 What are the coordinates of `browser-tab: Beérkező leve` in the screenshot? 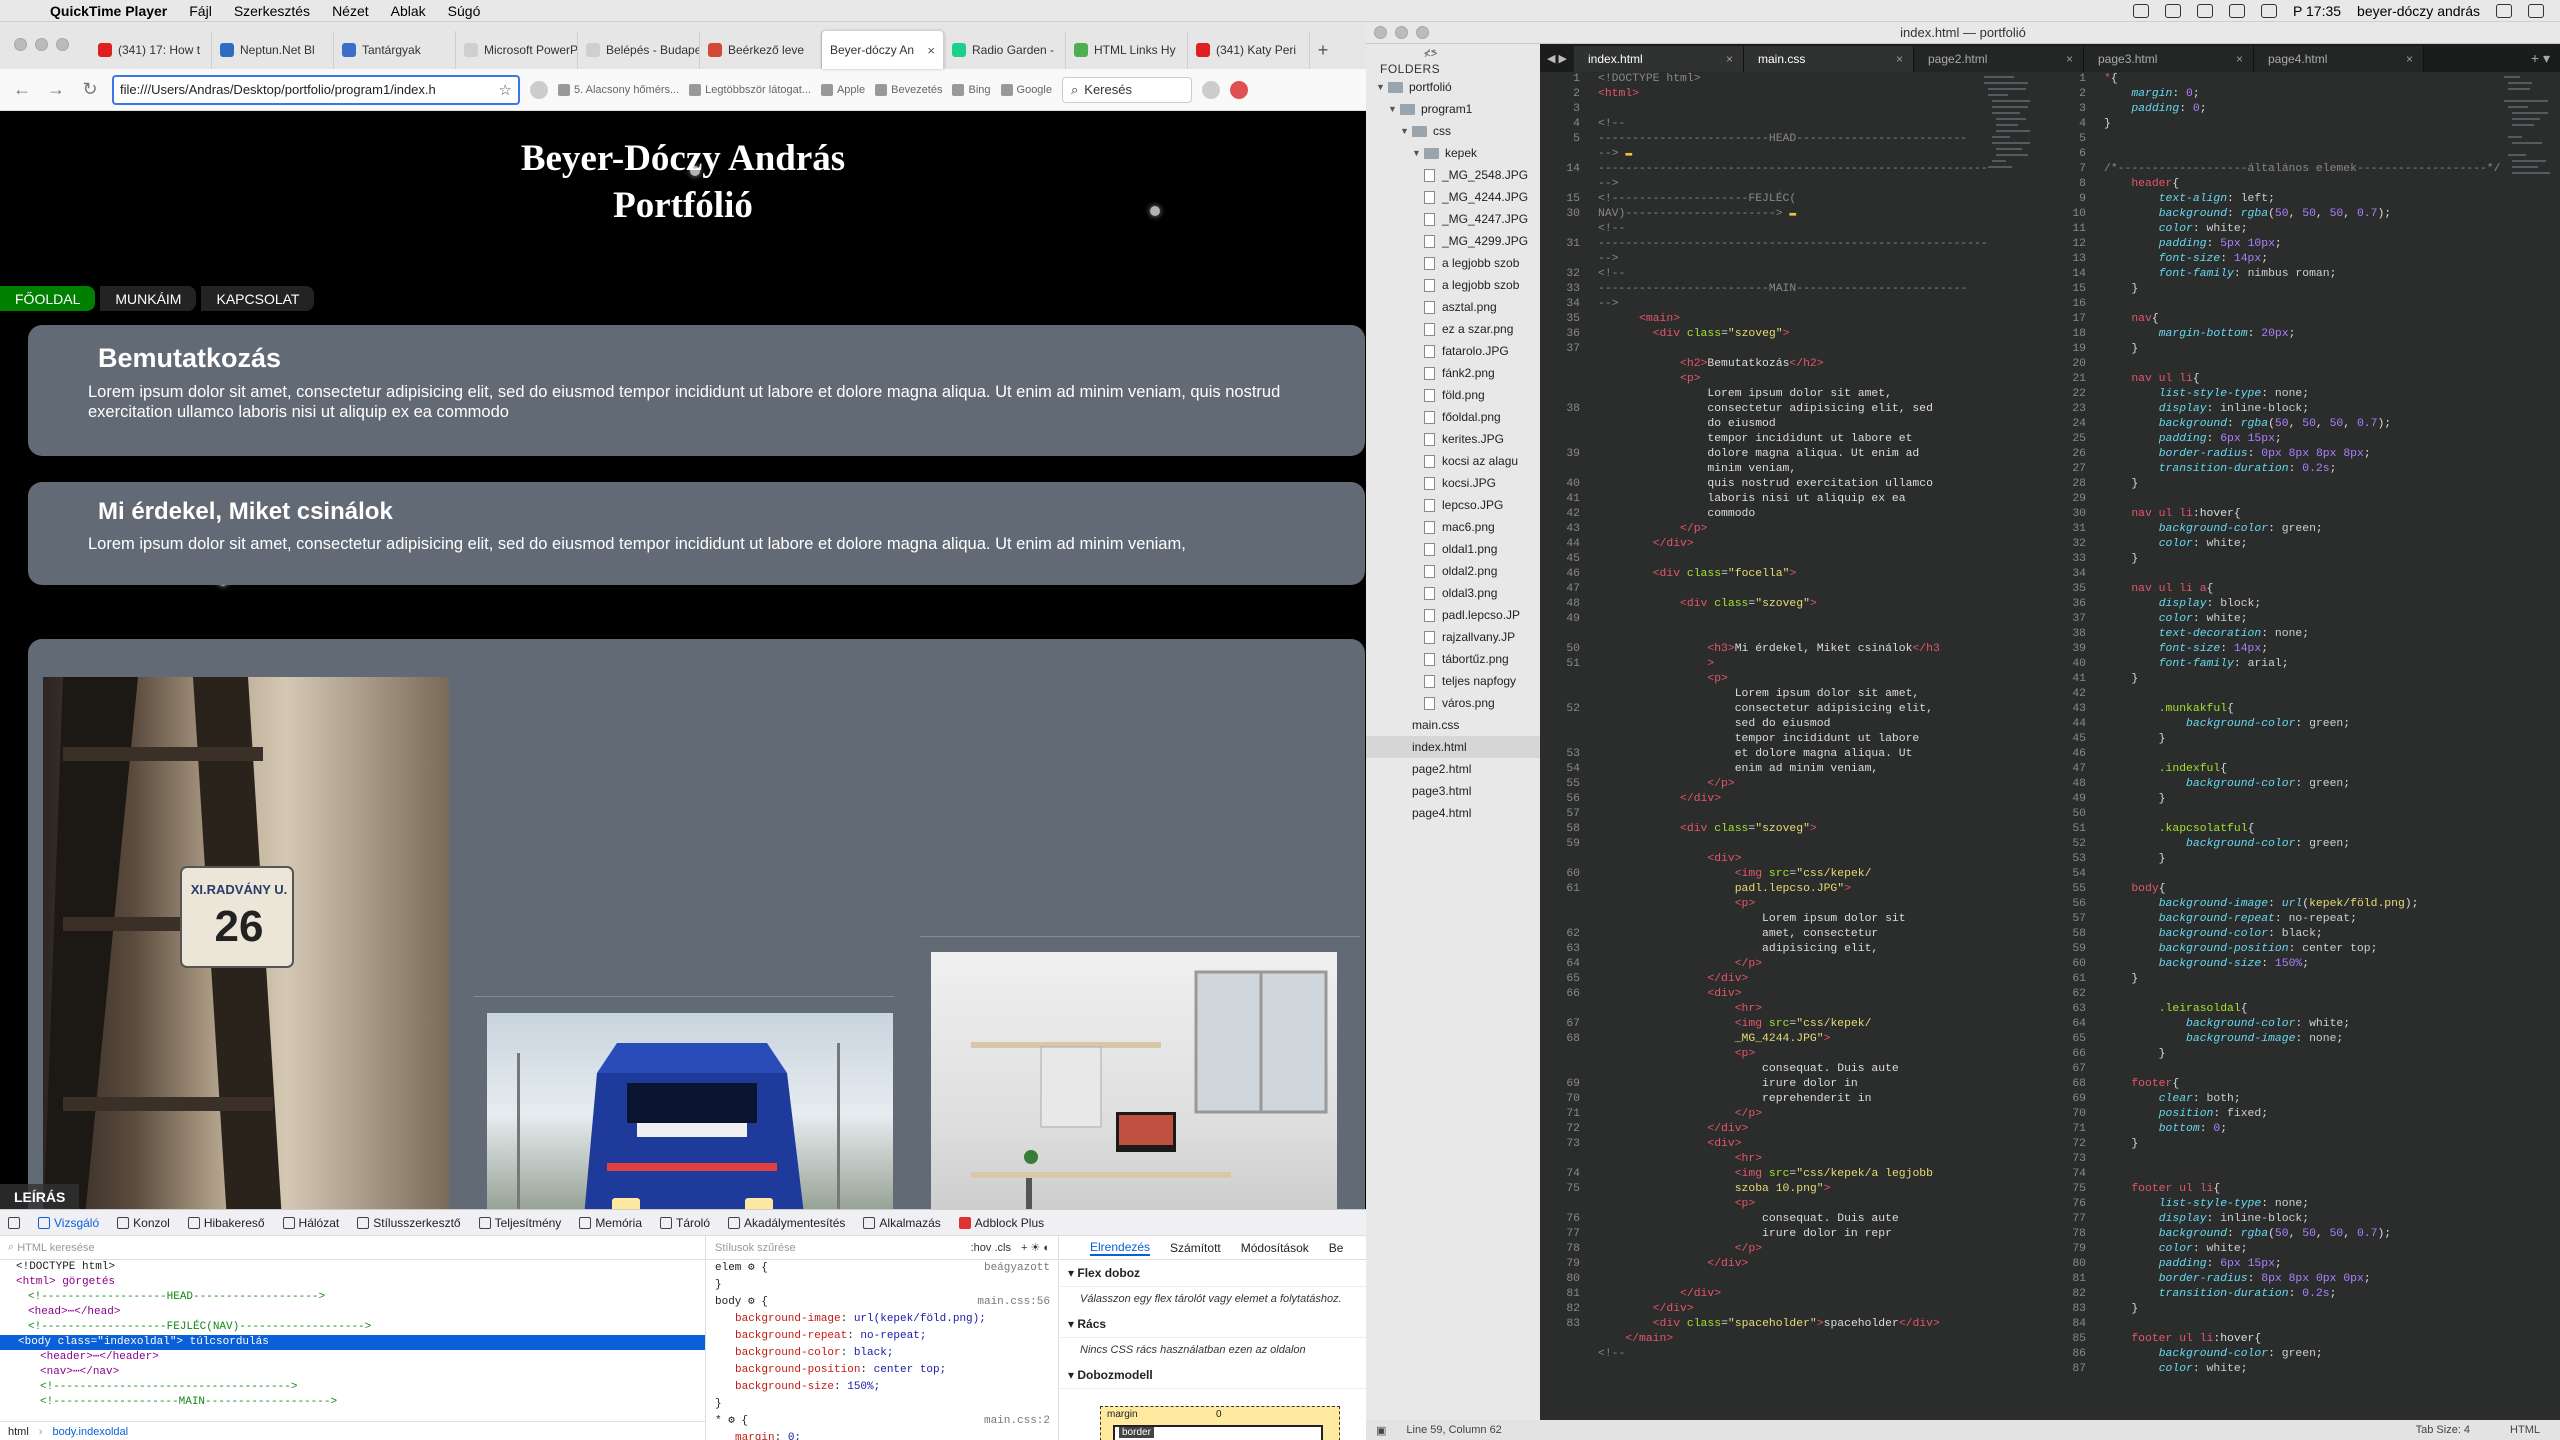 It's located at (761, 50).